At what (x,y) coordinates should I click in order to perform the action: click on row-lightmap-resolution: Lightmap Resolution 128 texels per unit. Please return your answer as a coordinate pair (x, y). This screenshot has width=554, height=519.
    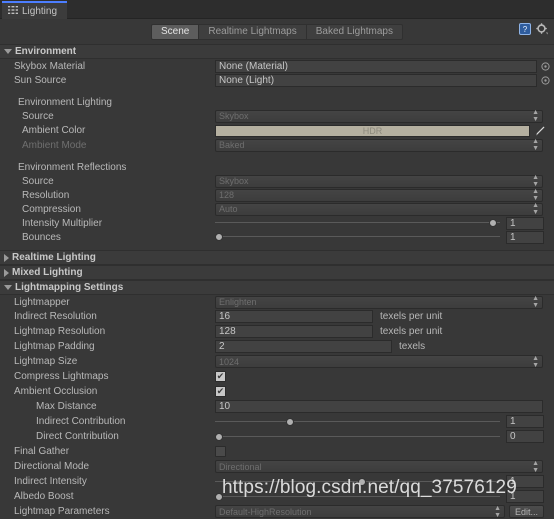
    Looking at the image, I should click on (277, 331).